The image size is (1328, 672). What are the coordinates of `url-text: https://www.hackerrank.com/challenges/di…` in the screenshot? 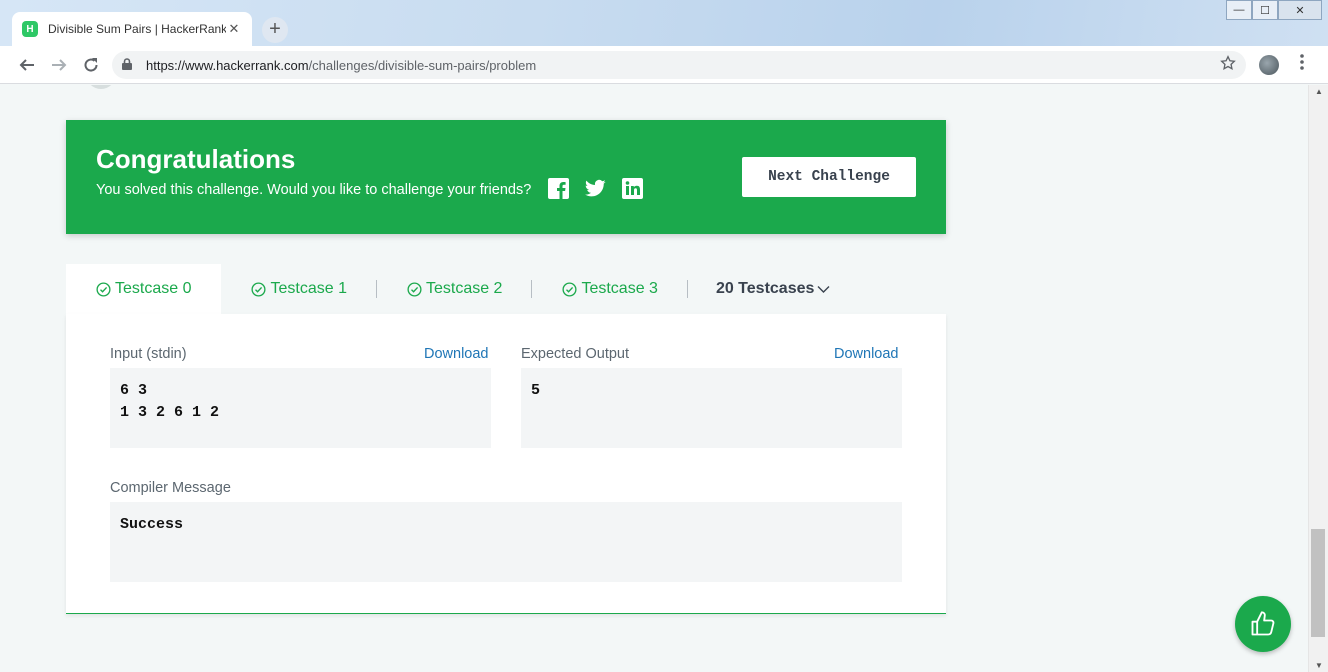 It's located at (683, 65).